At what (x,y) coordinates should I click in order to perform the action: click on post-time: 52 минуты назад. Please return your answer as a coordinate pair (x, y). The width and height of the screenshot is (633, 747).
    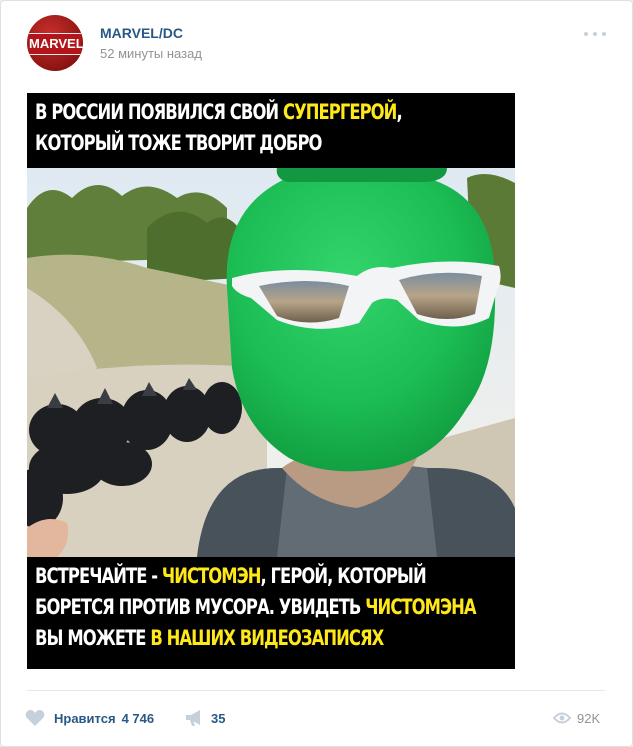
    Looking at the image, I should click on (151, 53).